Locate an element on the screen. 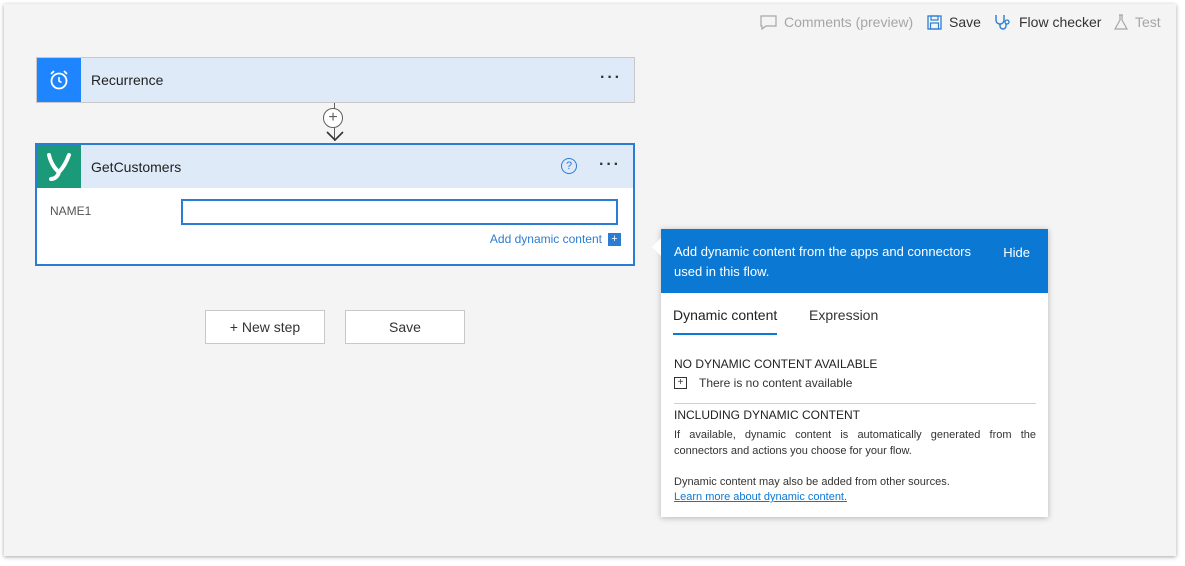  comments-label: Comments (preview) is located at coordinates (849, 22).